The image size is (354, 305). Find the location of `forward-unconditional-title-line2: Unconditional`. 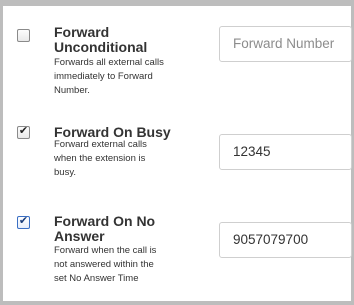

forward-unconditional-title-line2: Unconditional is located at coordinates (101, 47).